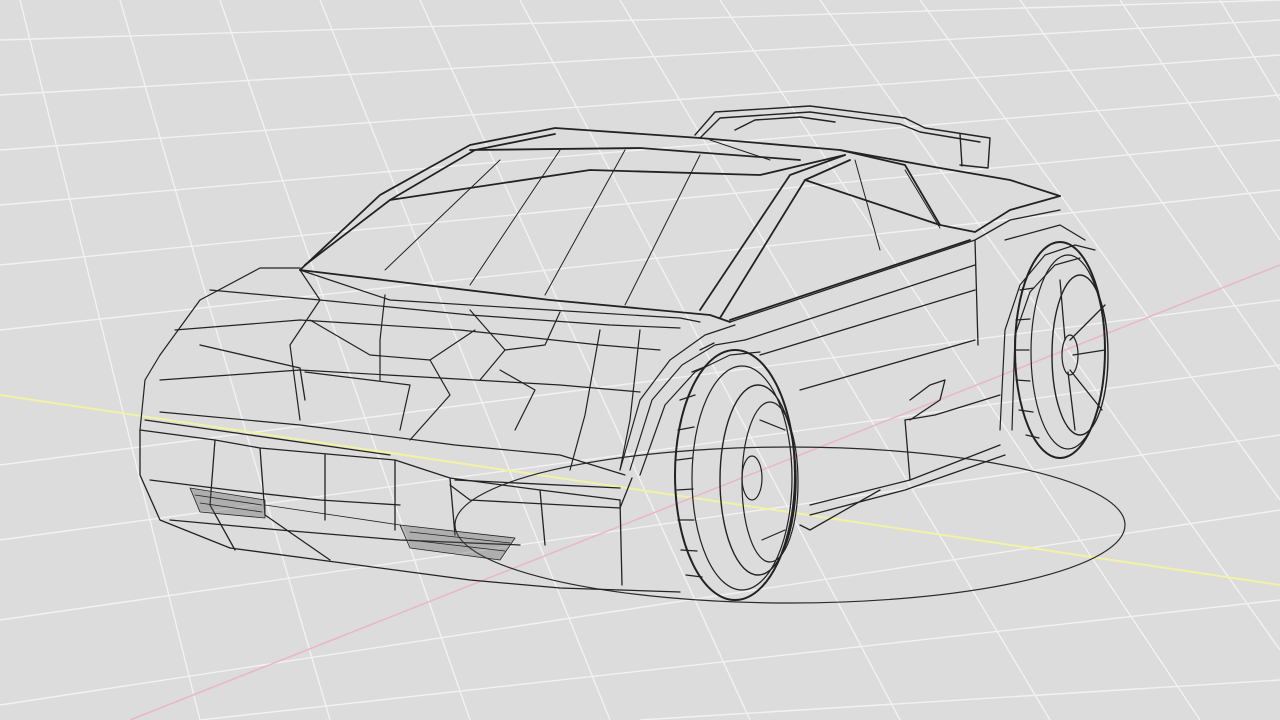 This screenshot has height=720, width=1280. What do you see at coordinates (420, 371) in the screenshot?
I see `car-hood` at bounding box center [420, 371].